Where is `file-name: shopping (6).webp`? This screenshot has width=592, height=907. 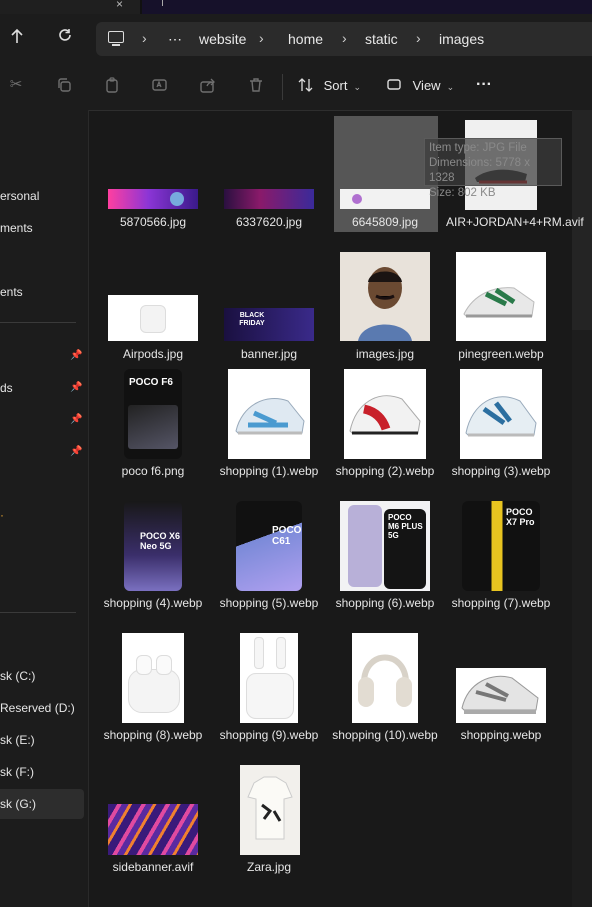 file-name: shopping (6).webp is located at coordinates (385, 603).